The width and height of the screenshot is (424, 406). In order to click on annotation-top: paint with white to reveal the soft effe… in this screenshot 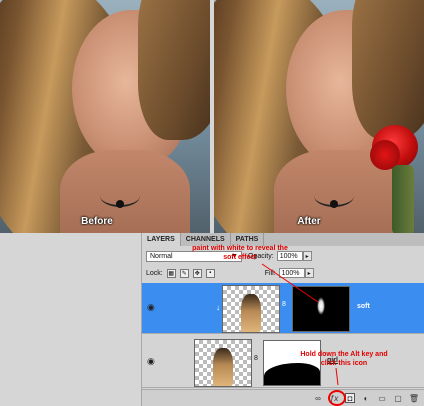, I will do `click(240, 253)`.